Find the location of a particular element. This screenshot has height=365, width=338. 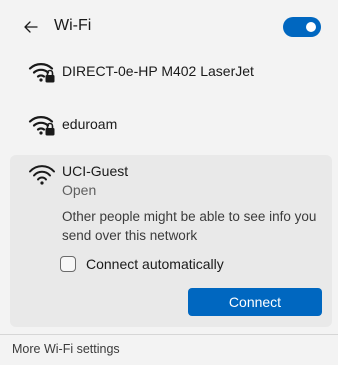

connect-button: Connect is located at coordinates (255, 302).